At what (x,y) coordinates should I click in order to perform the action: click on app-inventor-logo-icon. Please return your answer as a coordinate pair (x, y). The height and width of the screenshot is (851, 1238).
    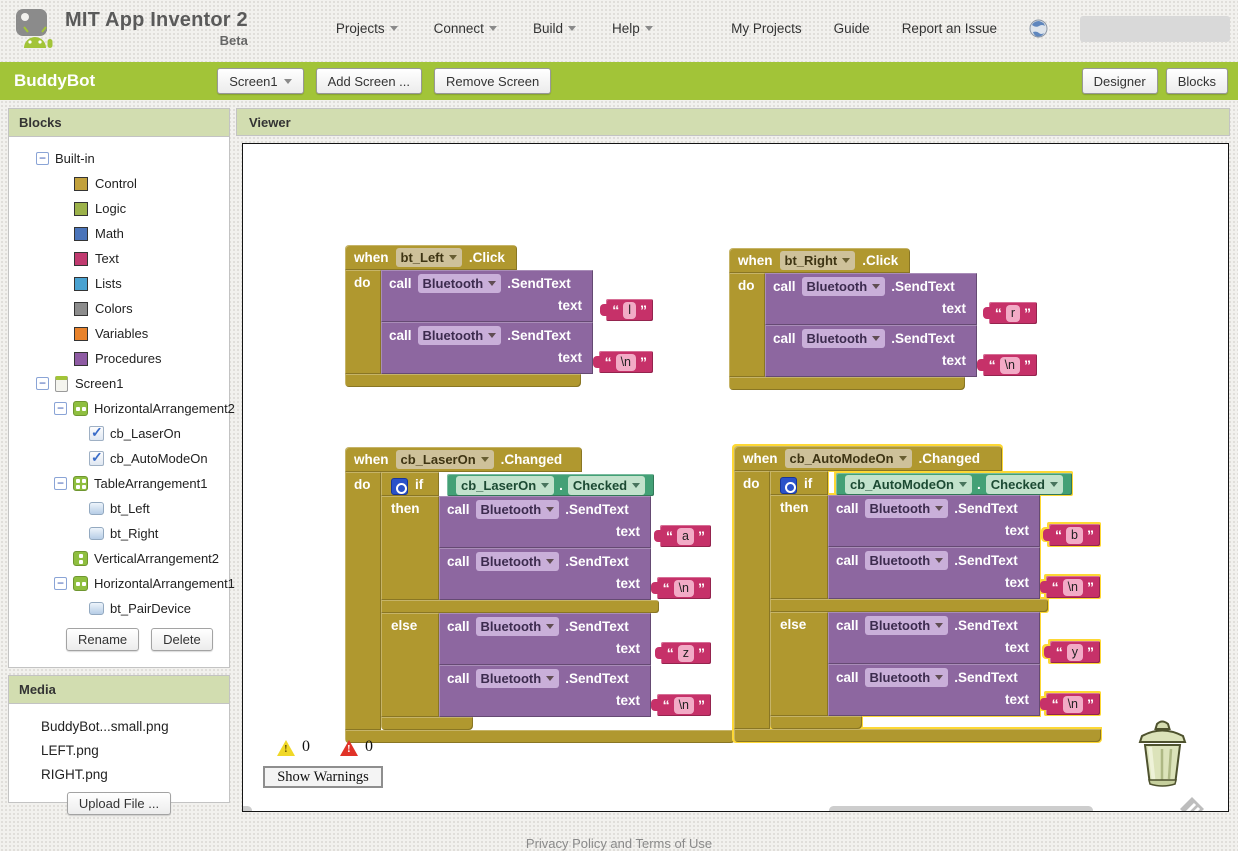
    Looking at the image, I should click on (35, 29).